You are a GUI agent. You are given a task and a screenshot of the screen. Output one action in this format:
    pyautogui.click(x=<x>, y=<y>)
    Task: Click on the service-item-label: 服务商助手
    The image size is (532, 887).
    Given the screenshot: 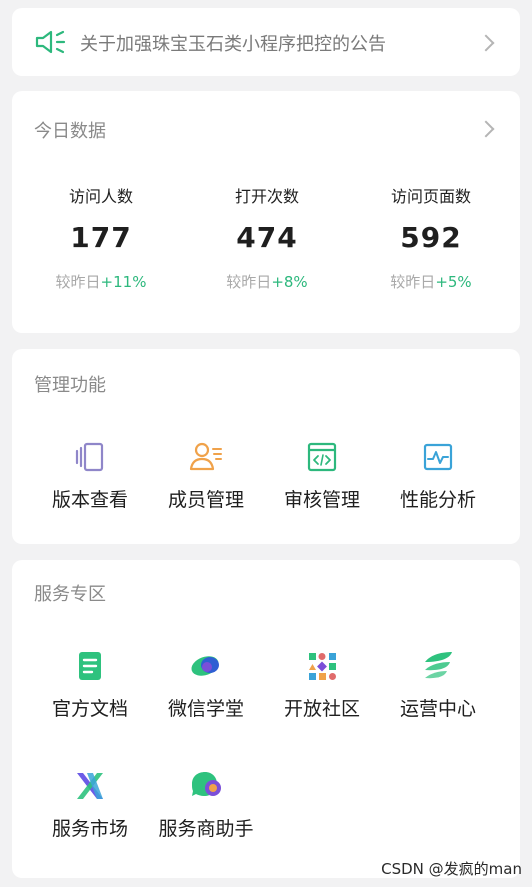 What is the action you would take?
    pyautogui.click(x=206, y=829)
    